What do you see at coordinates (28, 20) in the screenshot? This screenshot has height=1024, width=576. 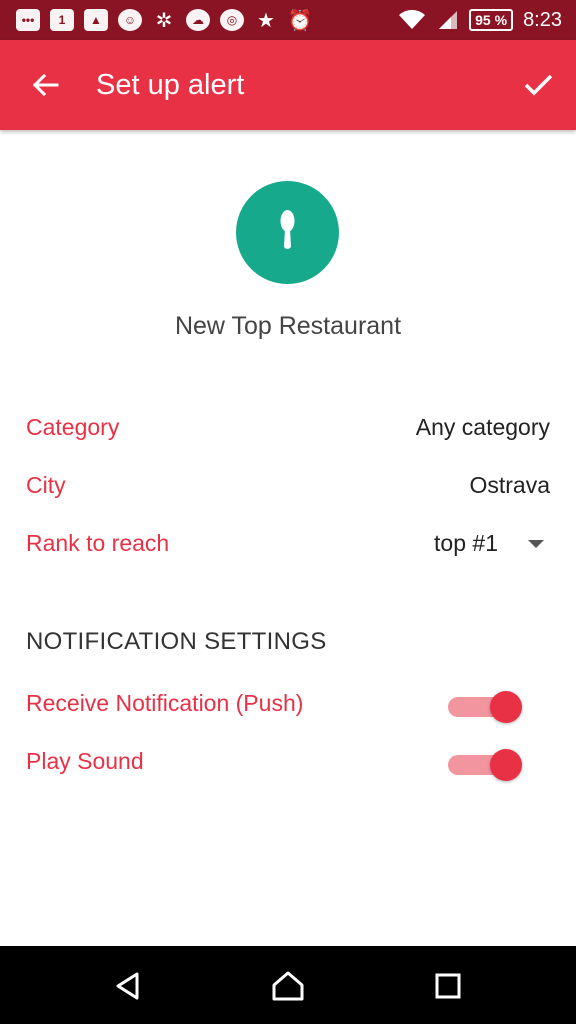 I see `messages-icon: •••` at bounding box center [28, 20].